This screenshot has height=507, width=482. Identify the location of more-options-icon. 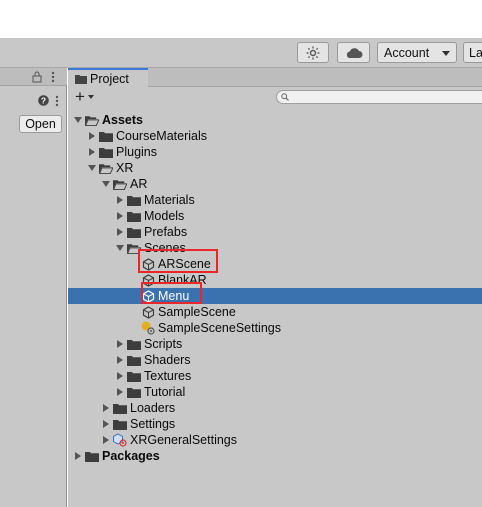
(53, 77).